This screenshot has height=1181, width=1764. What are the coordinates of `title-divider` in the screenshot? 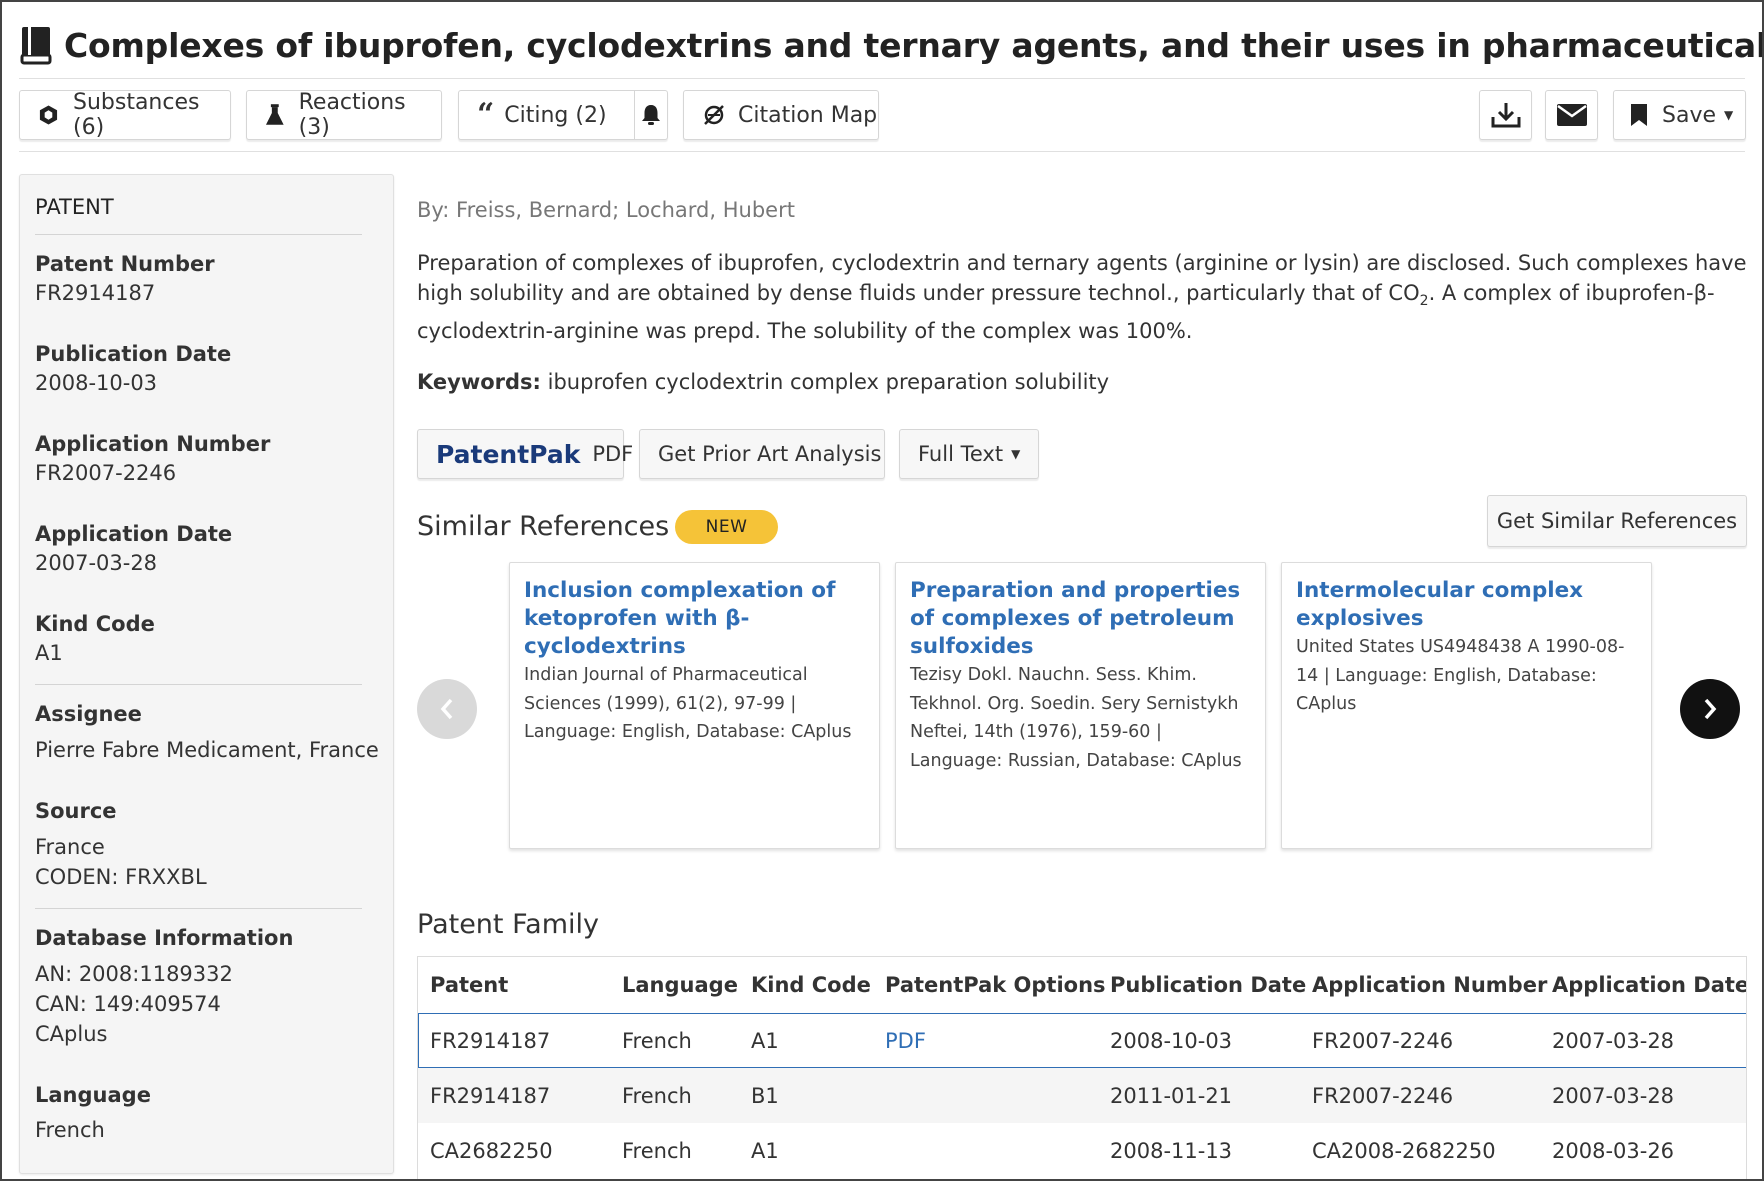 It's located at (882, 78).